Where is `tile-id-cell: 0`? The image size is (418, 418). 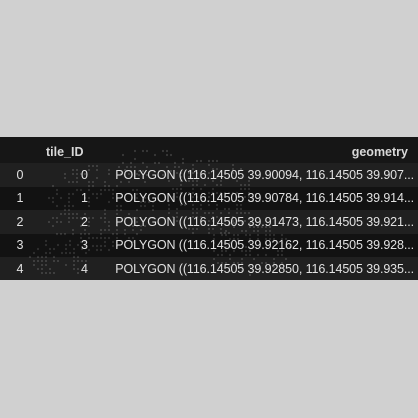
tile-id-cell: 0 is located at coordinates (84, 174).